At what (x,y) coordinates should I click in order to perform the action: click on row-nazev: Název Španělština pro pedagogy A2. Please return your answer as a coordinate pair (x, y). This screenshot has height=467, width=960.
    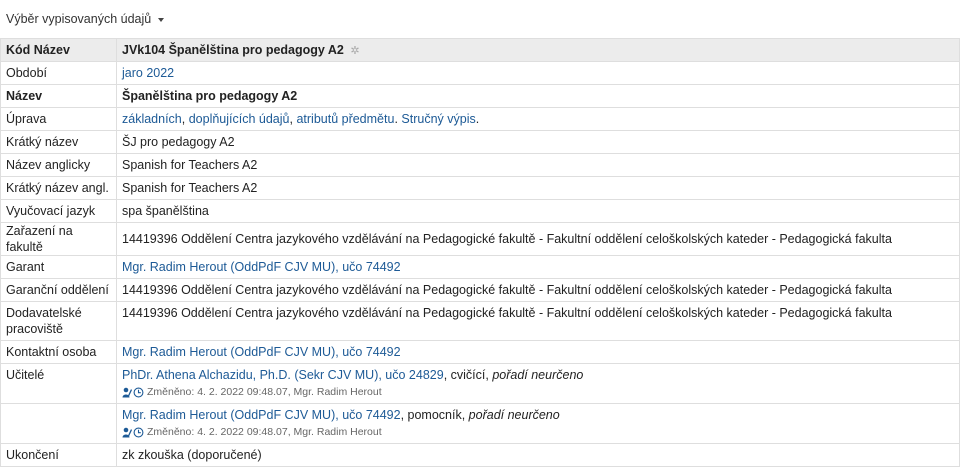
    Looking at the image, I should click on (480, 96).